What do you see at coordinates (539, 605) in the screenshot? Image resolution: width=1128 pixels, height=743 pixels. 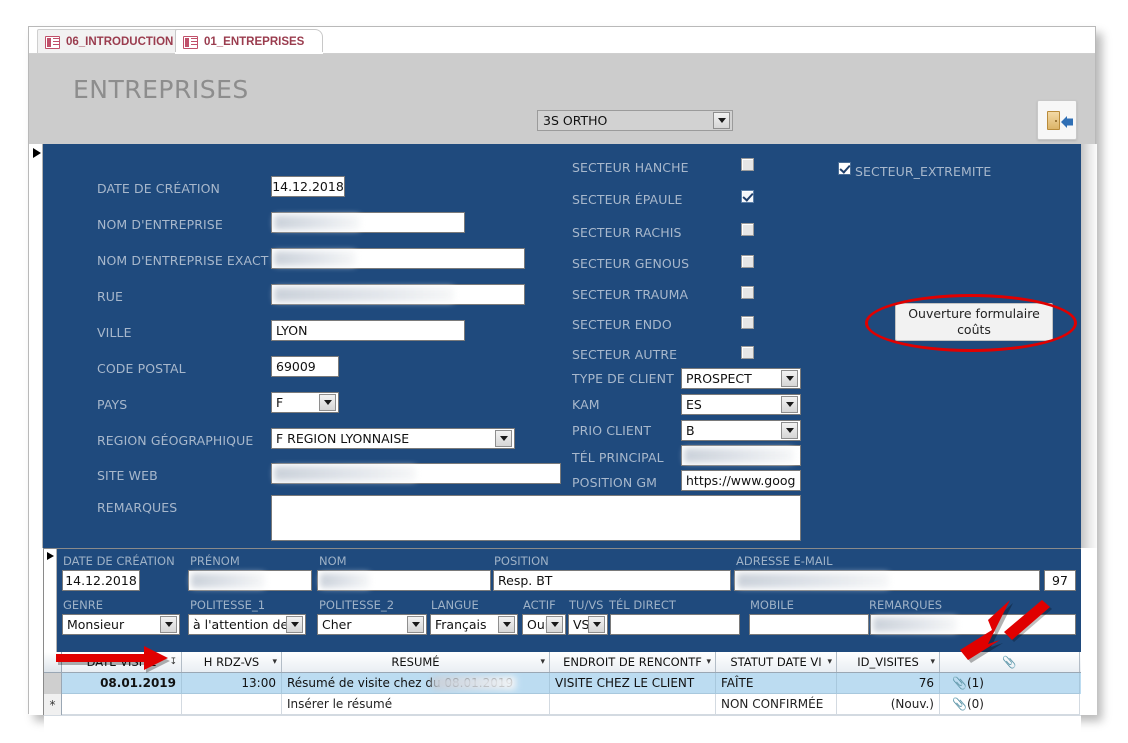 I see `sublabel-actif: ACTIF` at bounding box center [539, 605].